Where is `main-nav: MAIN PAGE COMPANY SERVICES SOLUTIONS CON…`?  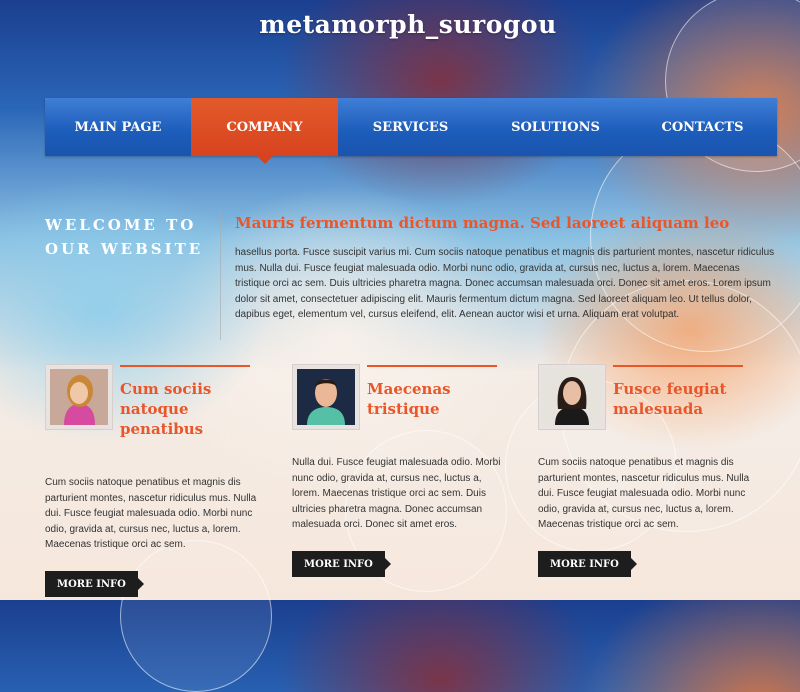
main-nav: MAIN PAGE COMPANY SERVICES SOLUTIONS CON… is located at coordinates (411, 131).